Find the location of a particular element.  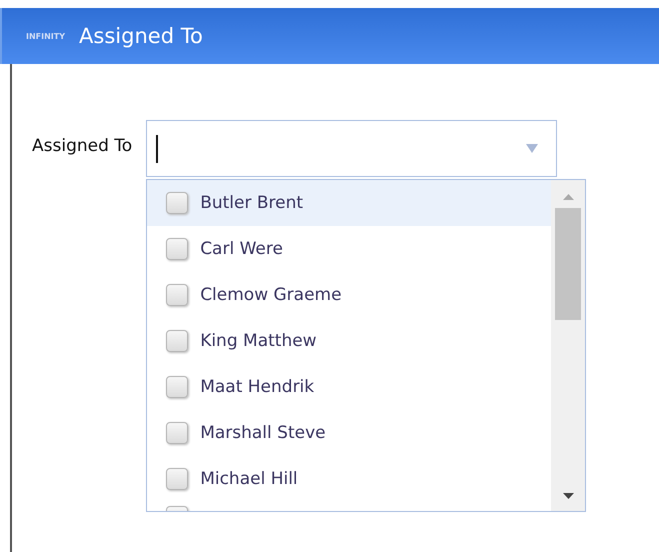

option-label: Butler Brent is located at coordinates (252, 203).